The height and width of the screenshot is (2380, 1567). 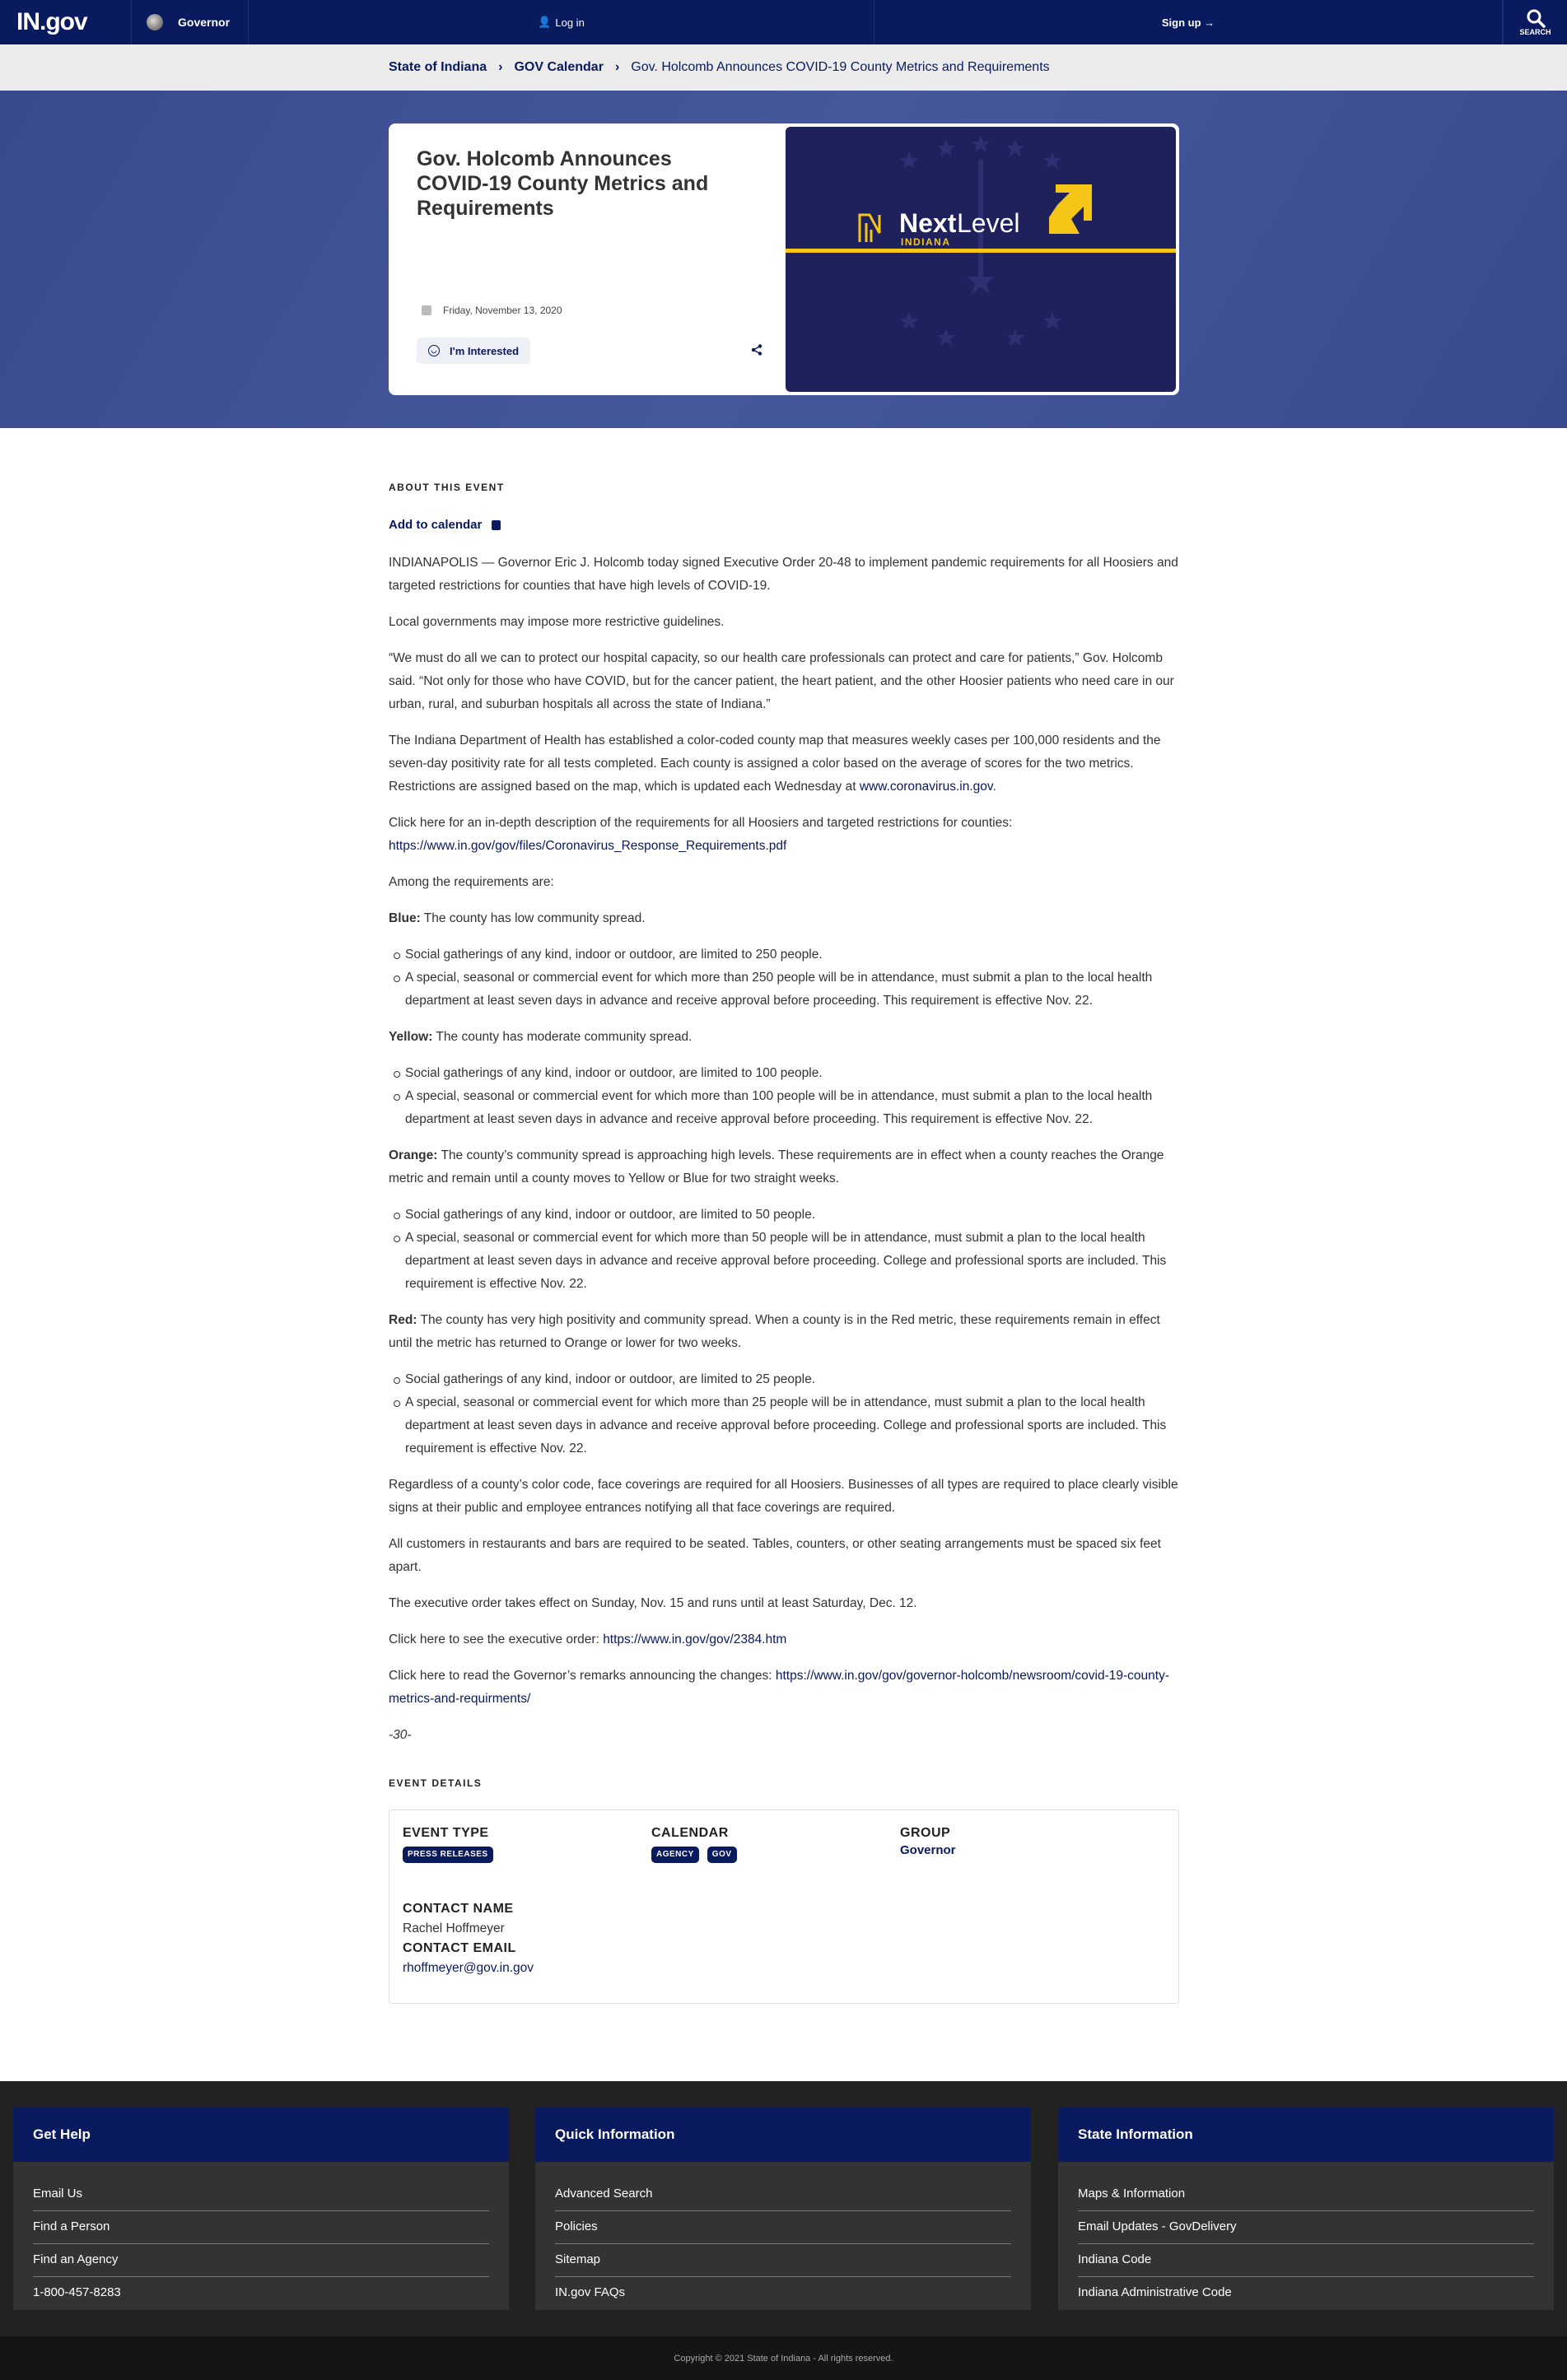 What do you see at coordinates (438, 67) in the screenshot?
I see `breadcrumb-state: State of Indiana` at bounding box center [438, 67].